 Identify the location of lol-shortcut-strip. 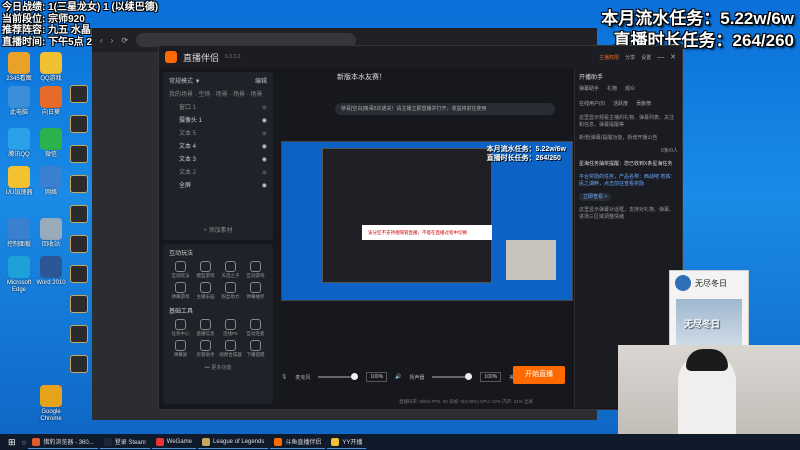
(81, 245).